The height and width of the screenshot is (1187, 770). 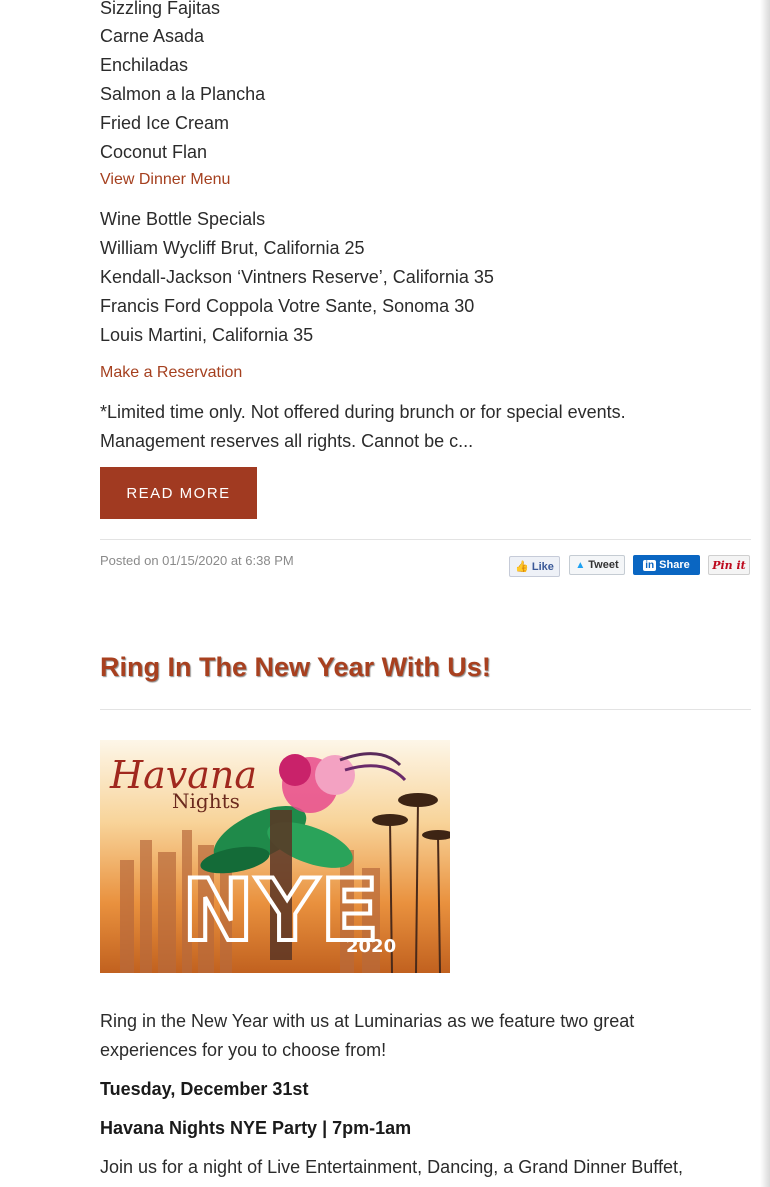 What do you see at coordinates (160, 9) in the screenshot?
I see `menu-item: Sizzling Fajitas` at bounding box center [160, 9].